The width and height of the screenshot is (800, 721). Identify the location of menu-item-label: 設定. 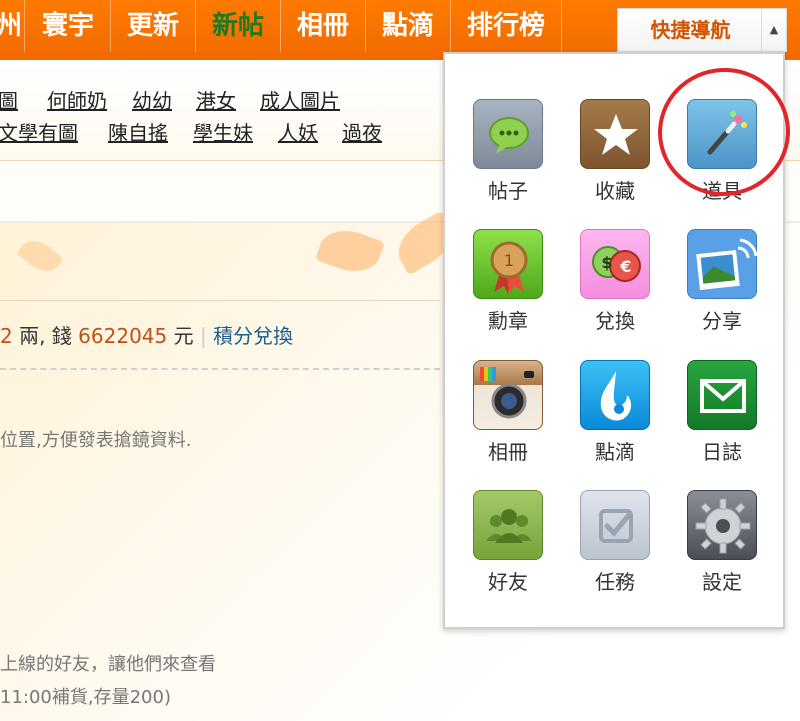
(722, 582).